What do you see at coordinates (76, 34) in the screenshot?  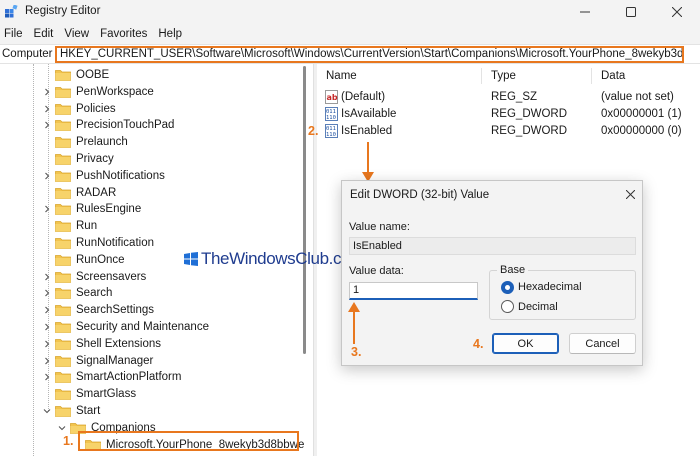 I see `menu-view: View` at bounding box center [76, 34].